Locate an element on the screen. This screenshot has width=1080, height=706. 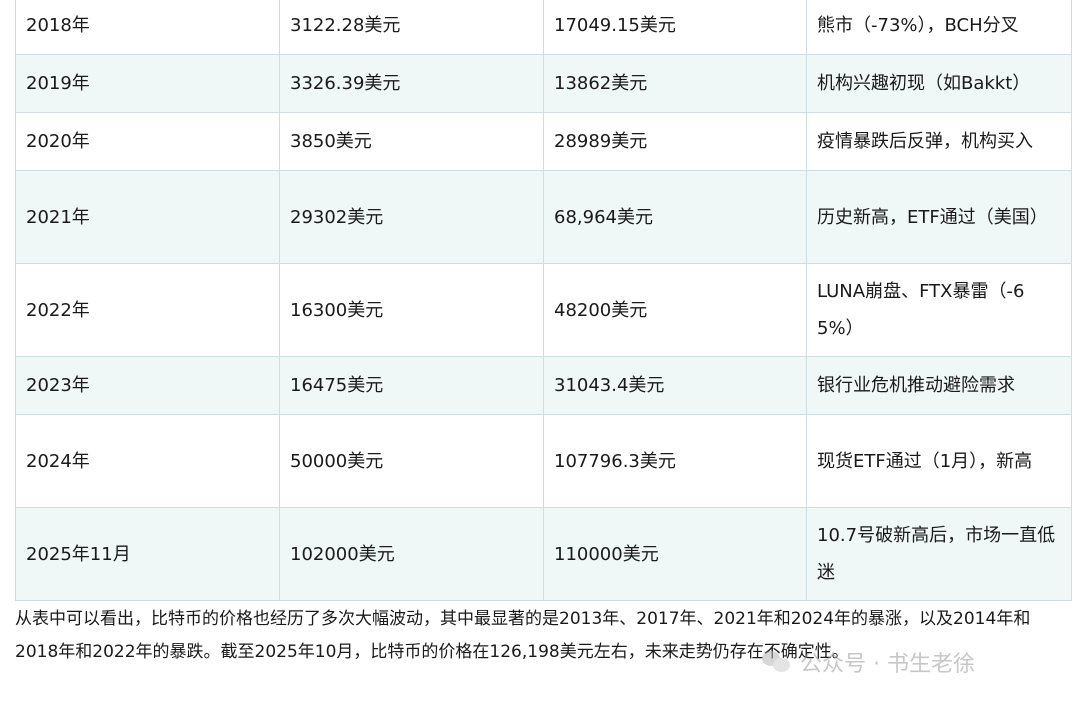
year-cell: 2023年 is located at coordinates (147, 385).